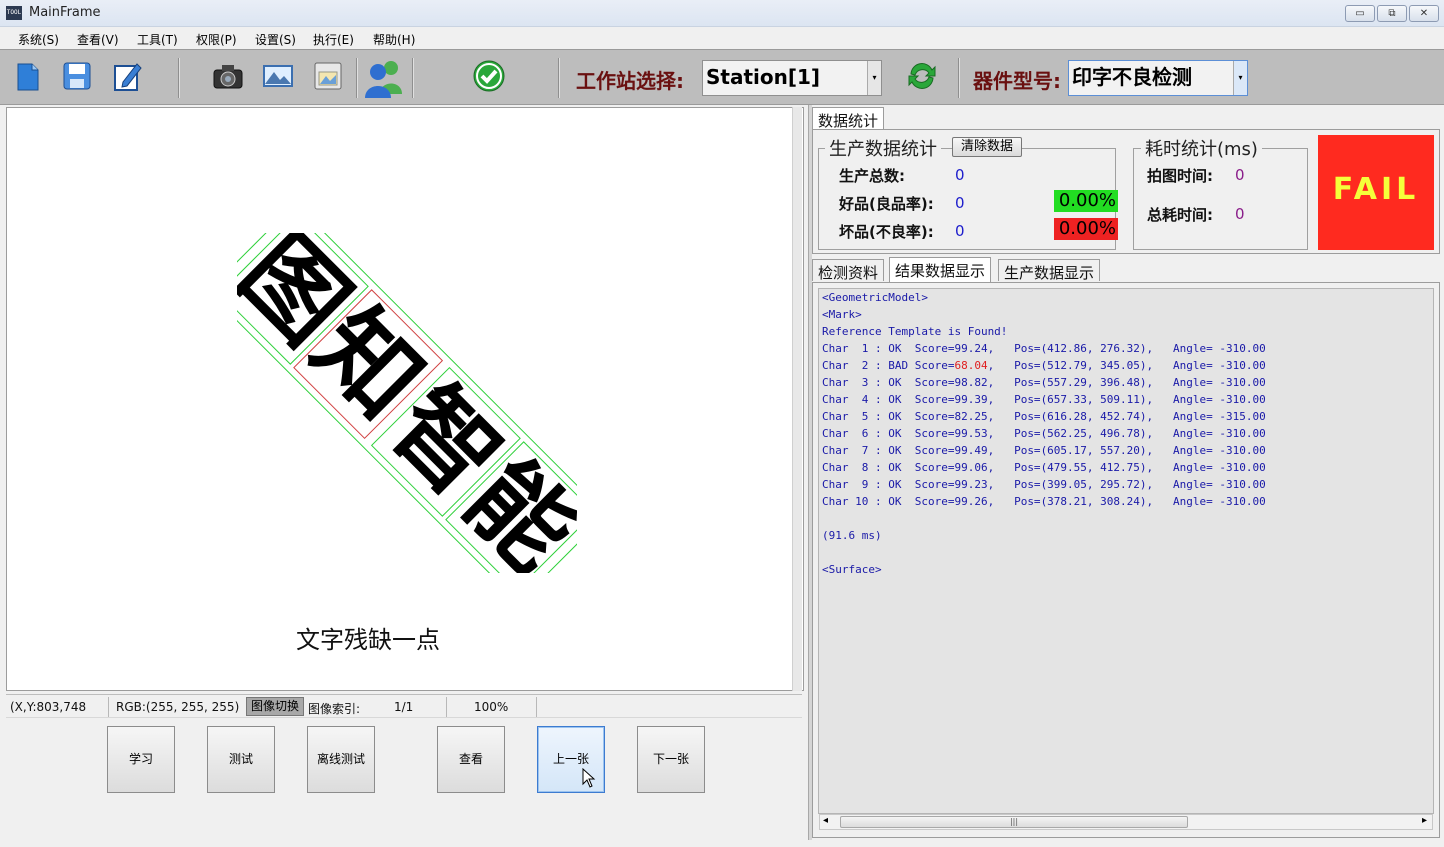 This screenshot has width=1444, height=847. I want to click on users-icon, so click(385, 78).